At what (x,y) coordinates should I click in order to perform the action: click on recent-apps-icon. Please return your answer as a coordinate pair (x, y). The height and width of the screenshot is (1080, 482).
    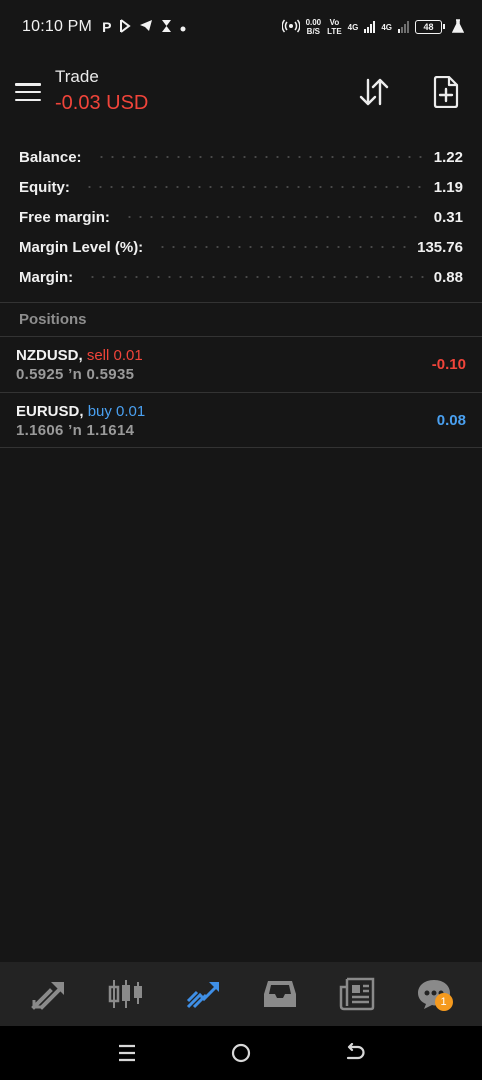
    Looking at the image, I should click on (127, 1053).